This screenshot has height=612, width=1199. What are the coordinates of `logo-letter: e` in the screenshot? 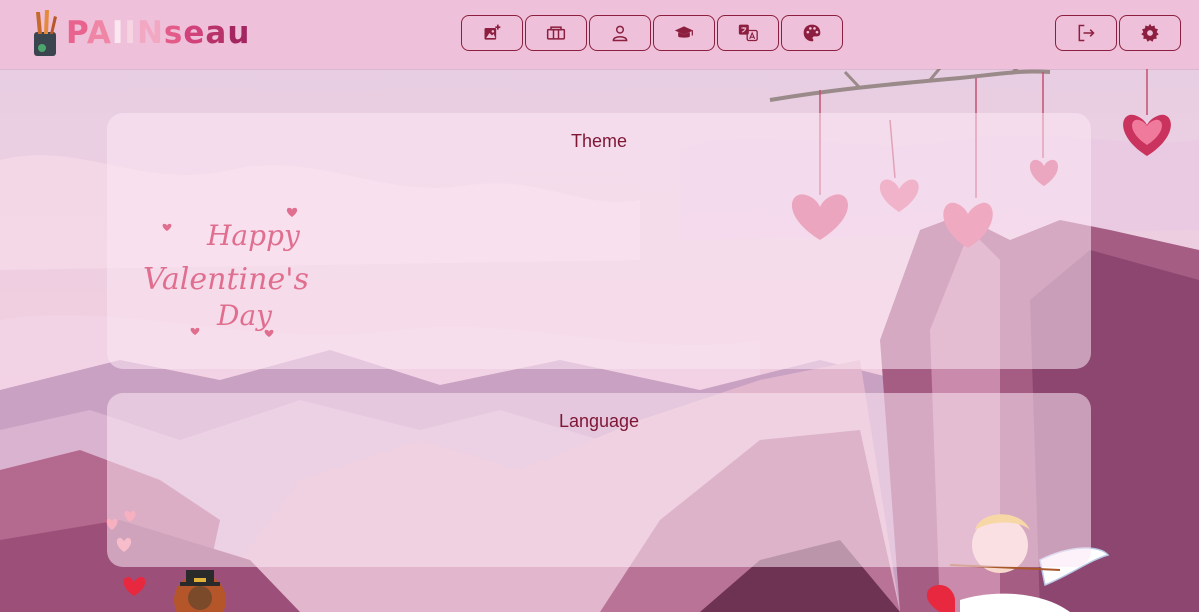 It's located at (194, 32).